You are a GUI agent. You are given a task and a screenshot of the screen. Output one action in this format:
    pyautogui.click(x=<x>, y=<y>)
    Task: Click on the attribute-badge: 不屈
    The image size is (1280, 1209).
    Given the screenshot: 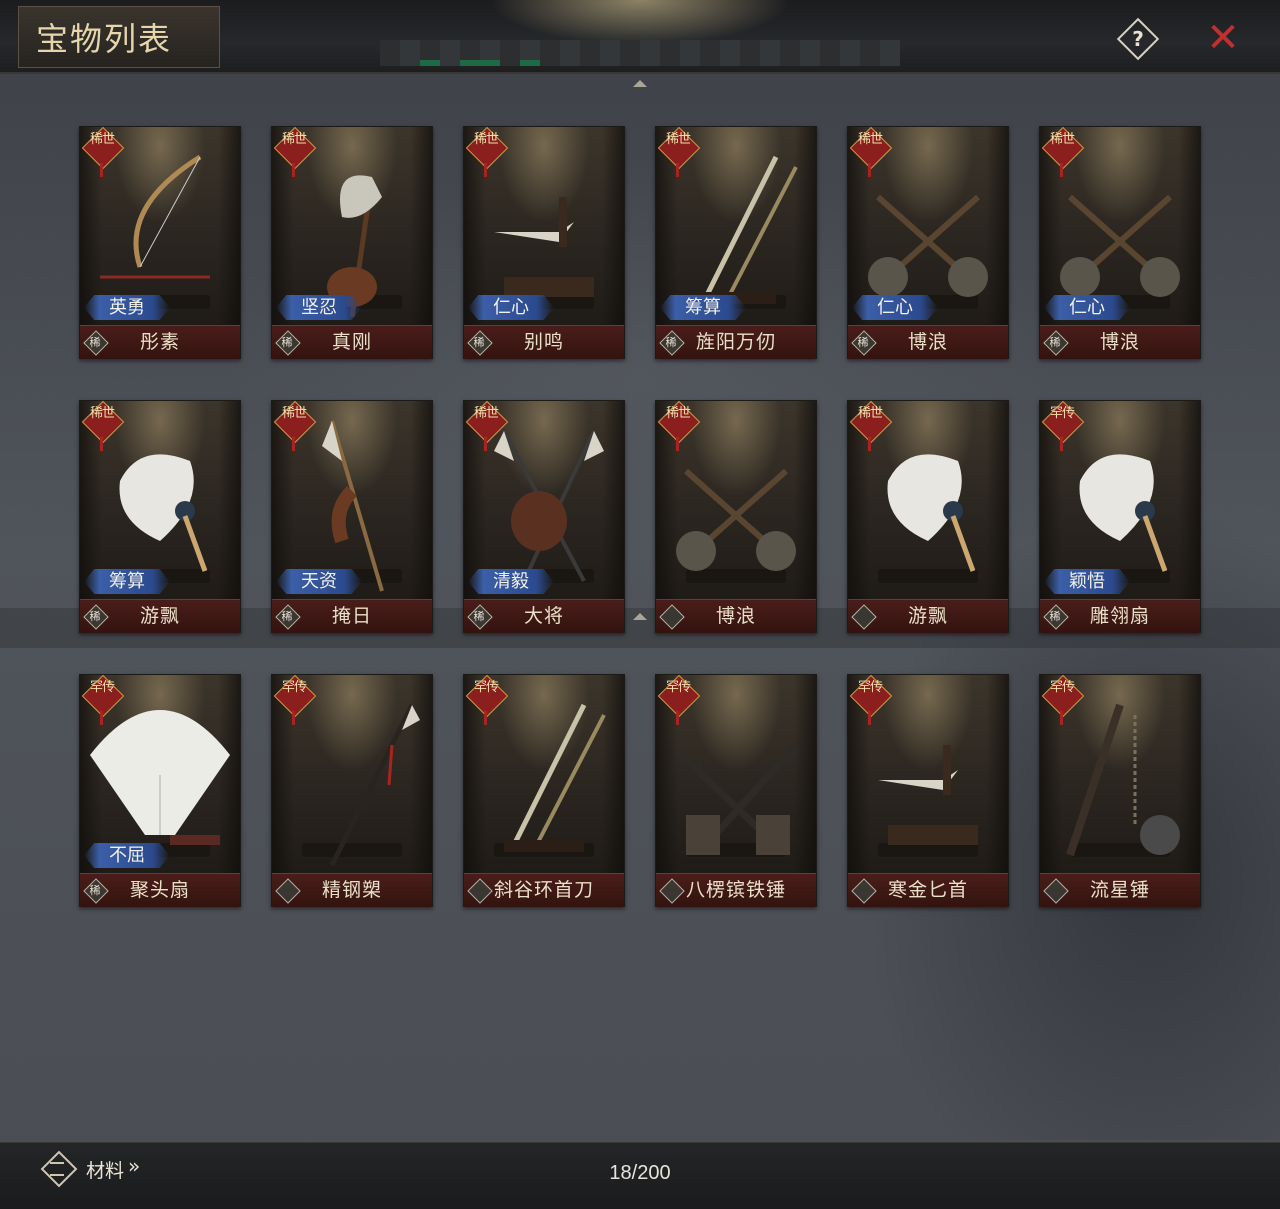 What is the action you would take?
    pyautogui.click(x=127, y=855)
    